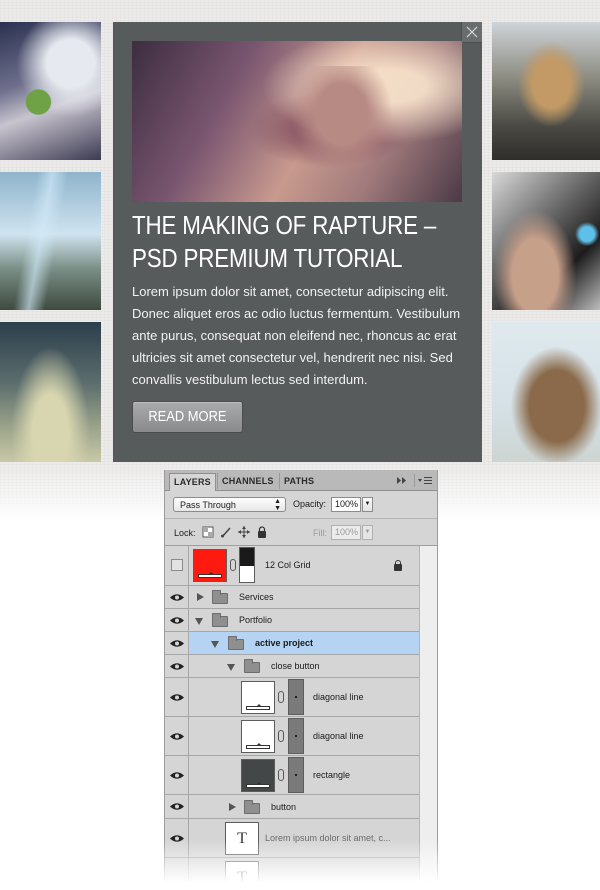  Describe the element at coordinates (428, 718) in the screenshot. I see `layers-scrollbar` at that location.